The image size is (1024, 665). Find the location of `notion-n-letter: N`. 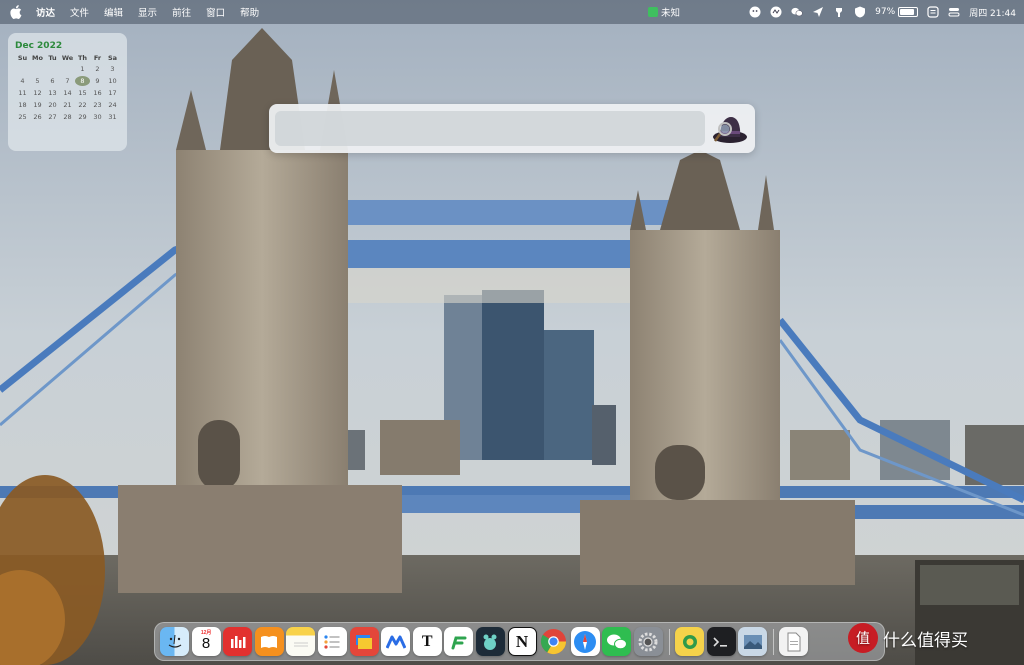

notion-n-letter: N is located at coordinates (522, 641).